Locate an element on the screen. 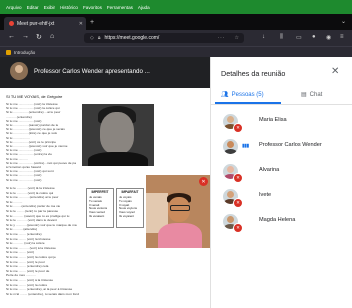 The height and width of the screenshot is (308, 352). extension-icon: ● is located at coordinates (314, 37).